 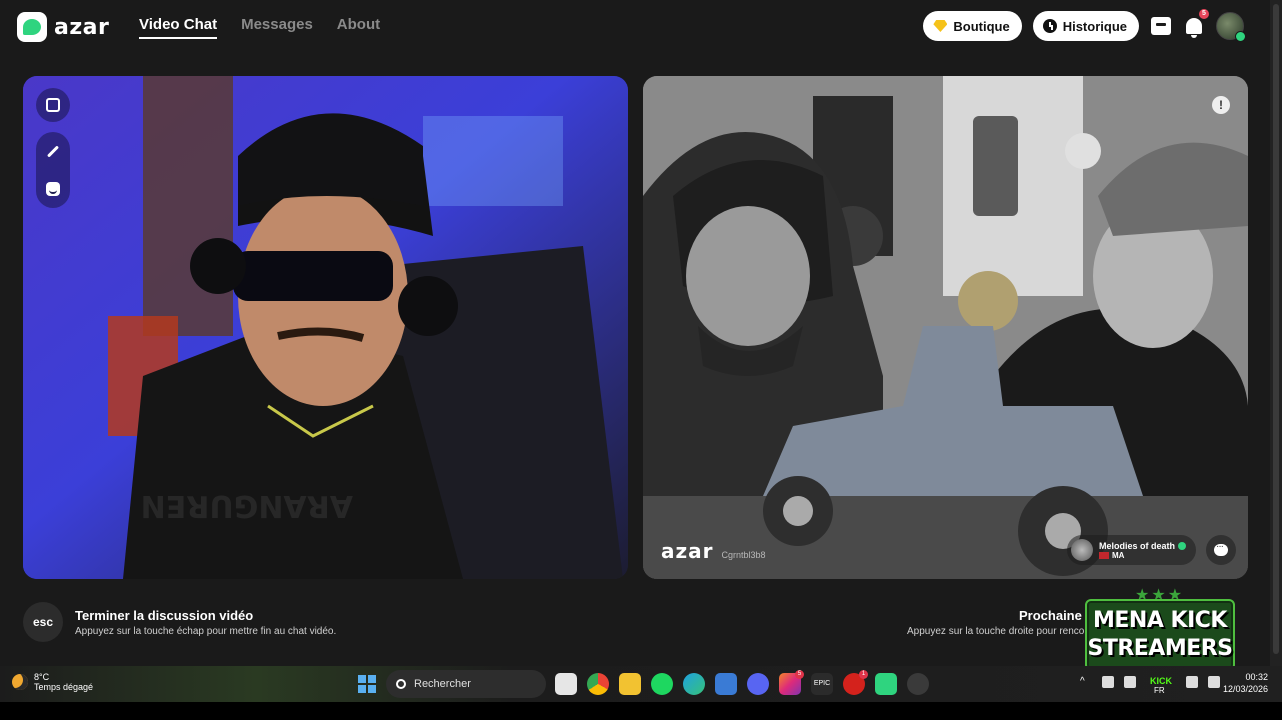 I want to click on azar-logo-text: azar, so click(x=82, y=27).